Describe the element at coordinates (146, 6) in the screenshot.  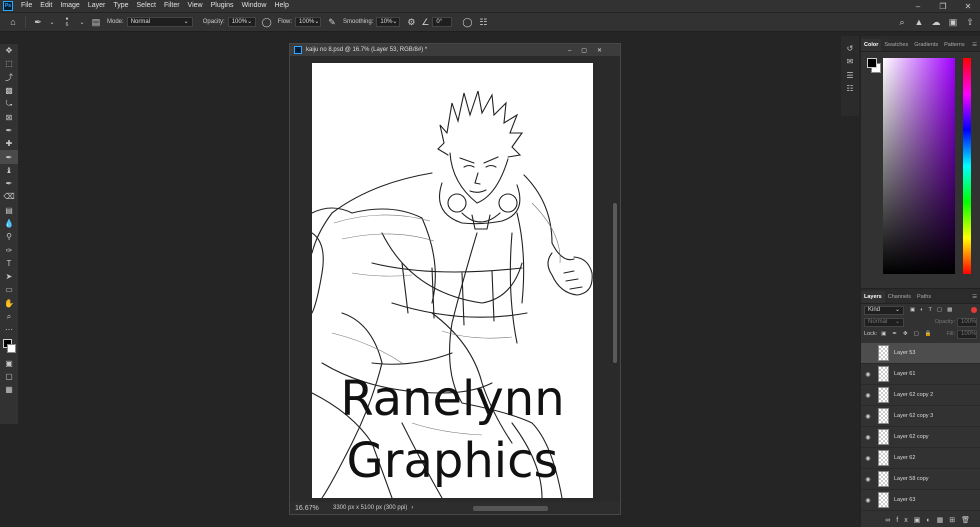
I see `menu-select: Select` at that location.